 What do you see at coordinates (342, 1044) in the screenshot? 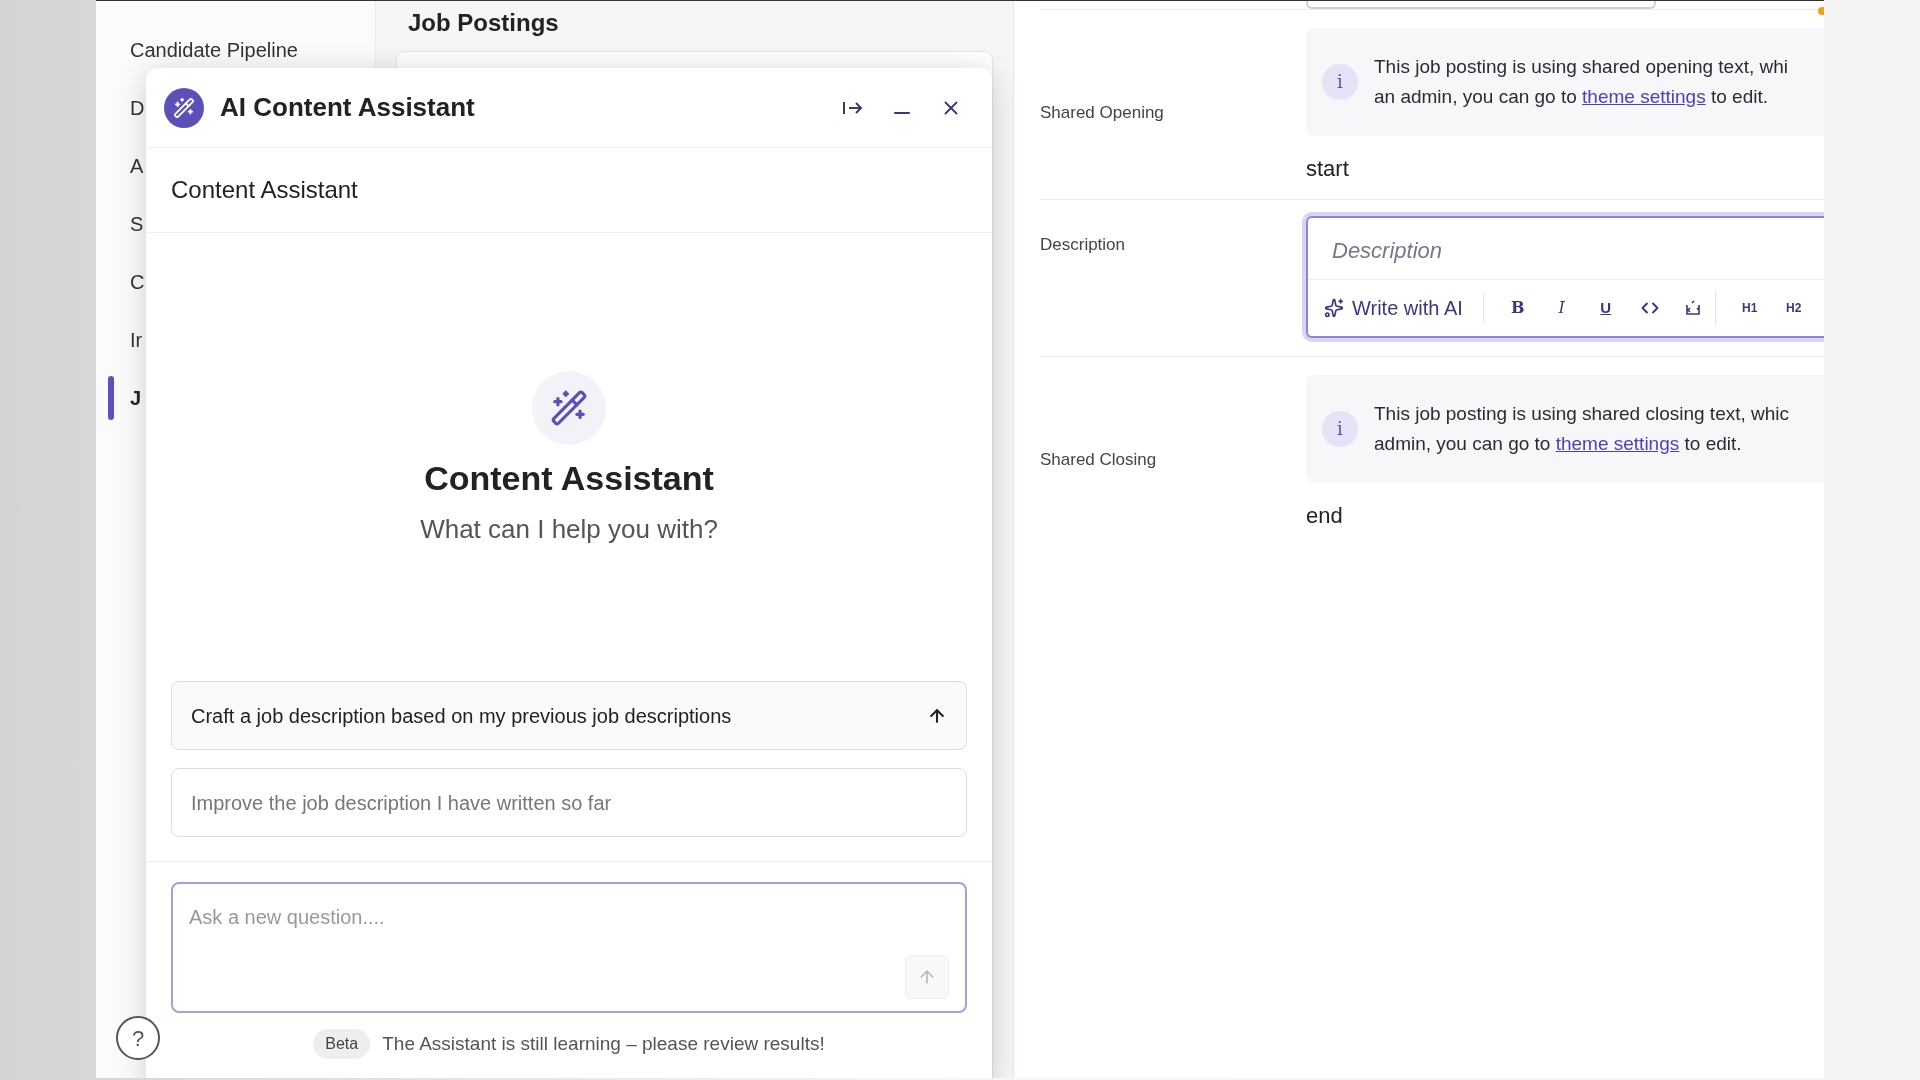
I see `beta-badge: Beta` at bounding box center [342, 1044].